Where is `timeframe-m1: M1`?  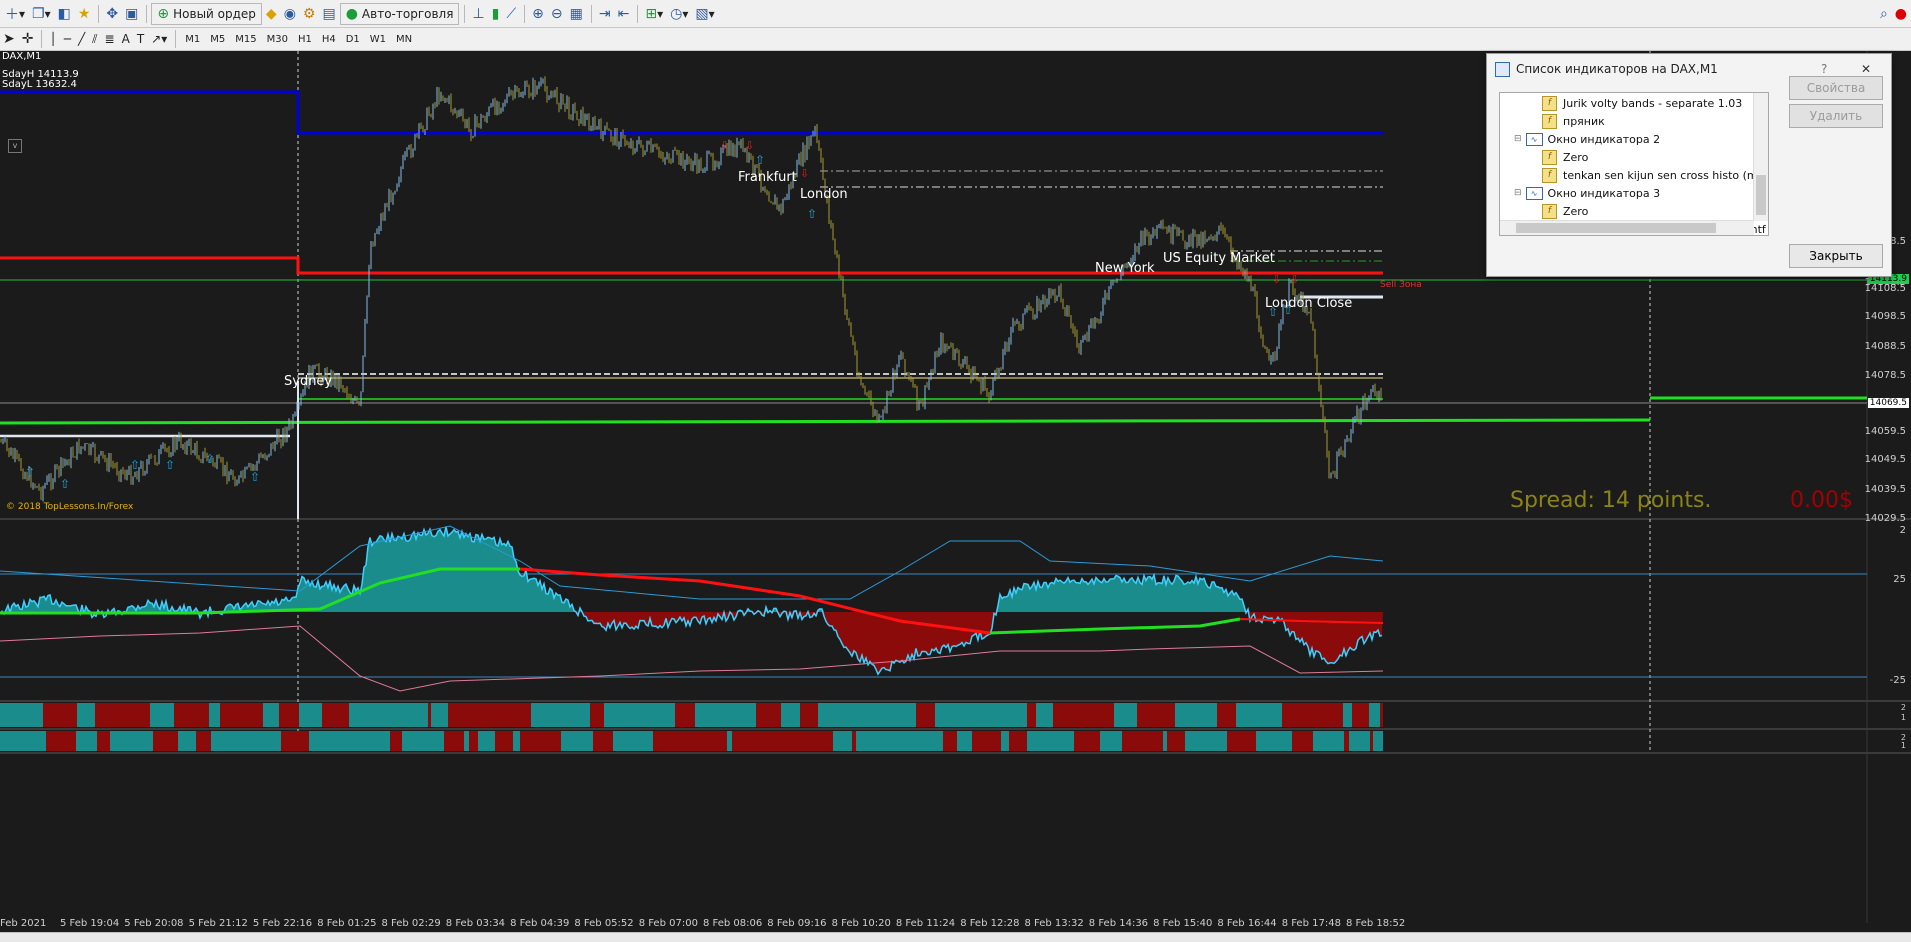 timeframe-m1: M1 is located at coordinates (192, 39).